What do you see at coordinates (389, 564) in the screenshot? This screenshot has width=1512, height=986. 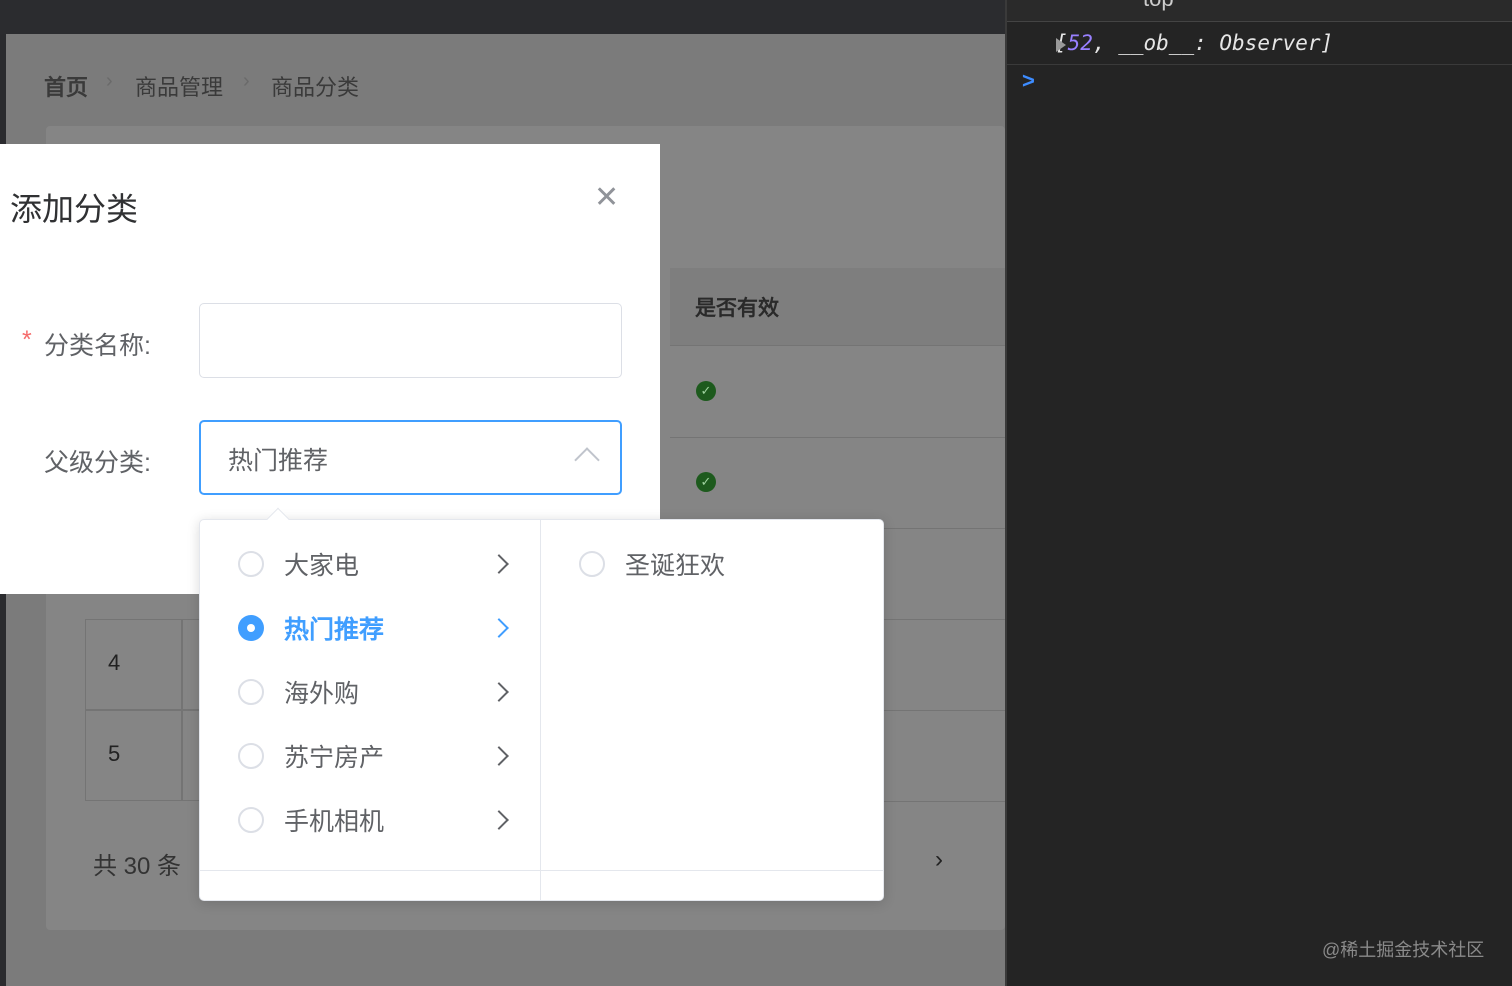 I see `cascader-option: 大家电` at bounding box center [389, 564].